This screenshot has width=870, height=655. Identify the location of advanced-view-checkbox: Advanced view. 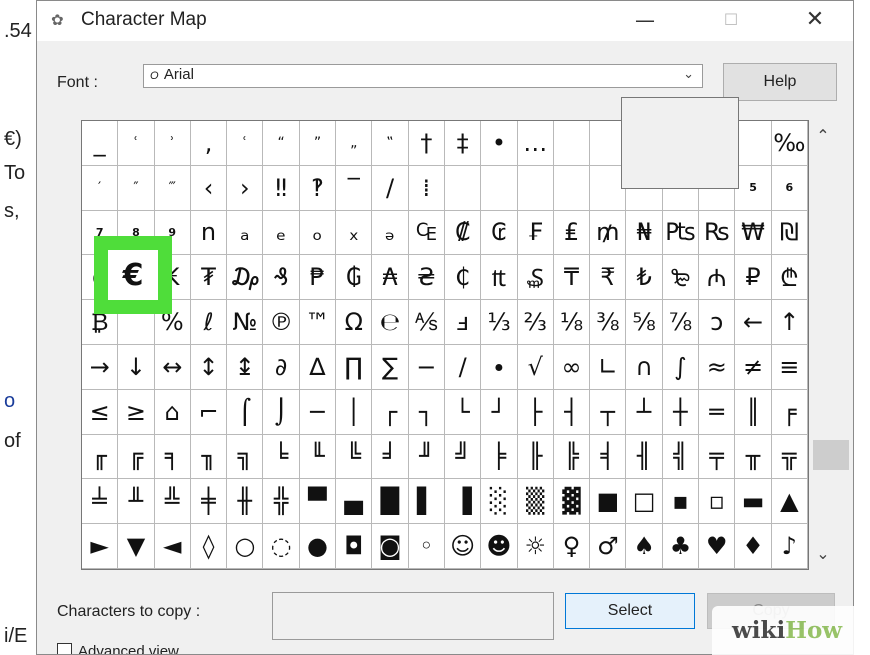
(118, 648).